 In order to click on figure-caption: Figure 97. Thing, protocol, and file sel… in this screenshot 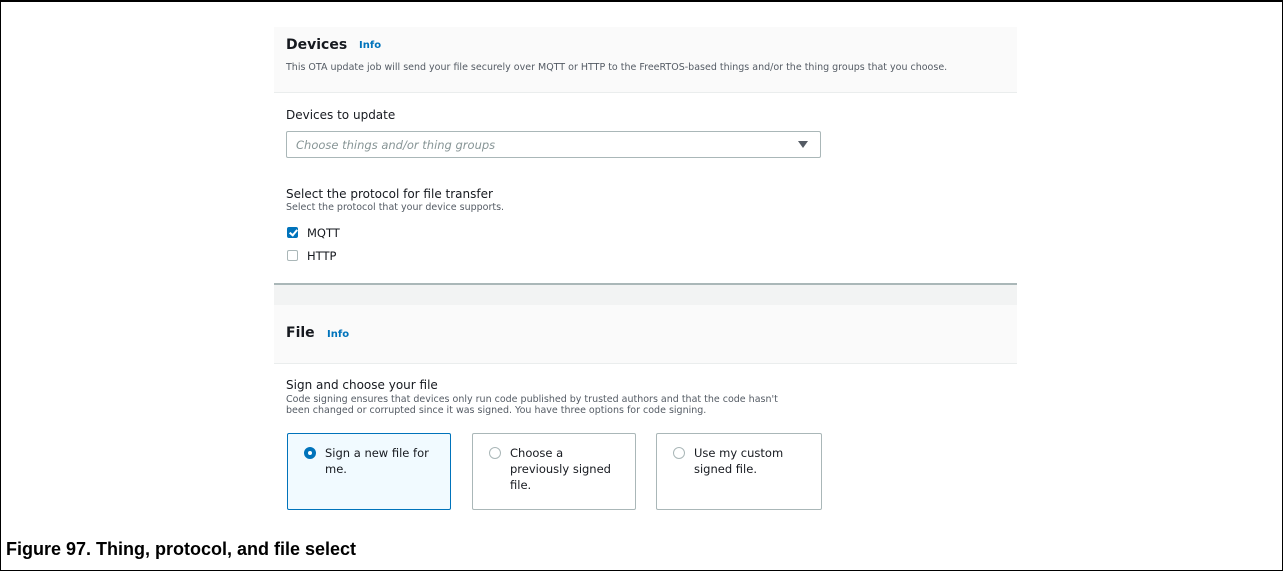, I will do `click(181, 549)`.